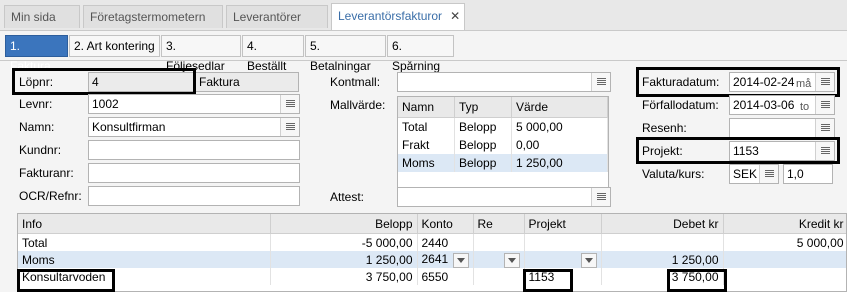  Describe the element at coordinates (746, 151) in the screenshot. I see `projekt-value: 1153` at that location.